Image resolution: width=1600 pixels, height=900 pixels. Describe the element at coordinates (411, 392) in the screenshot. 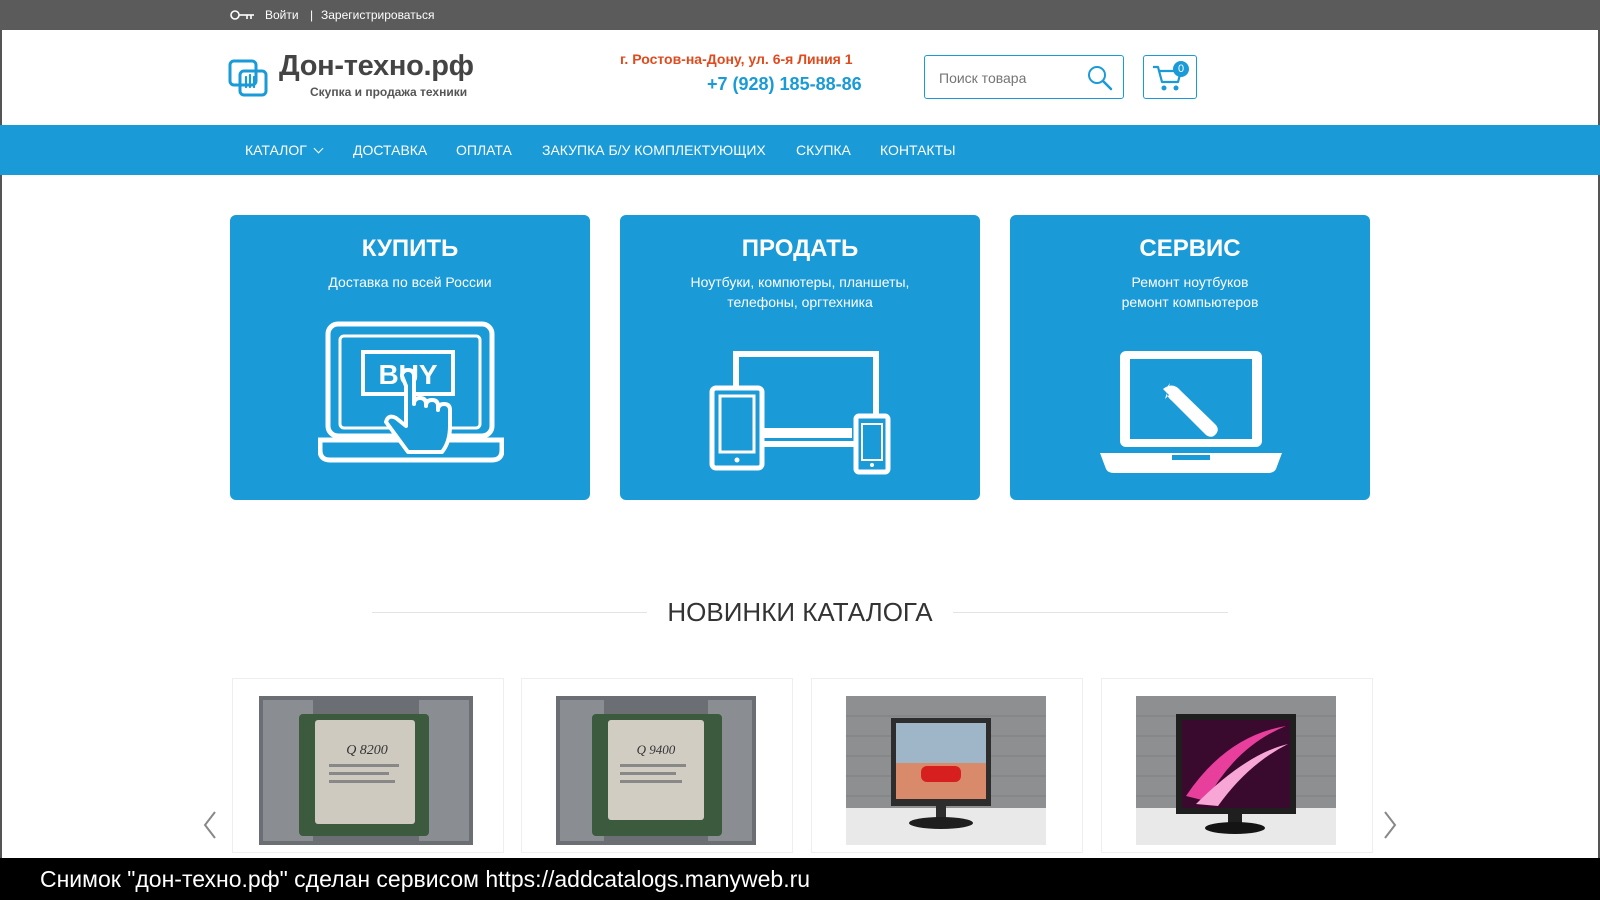

I see `buy-laptop-icon: BUY` at that location.